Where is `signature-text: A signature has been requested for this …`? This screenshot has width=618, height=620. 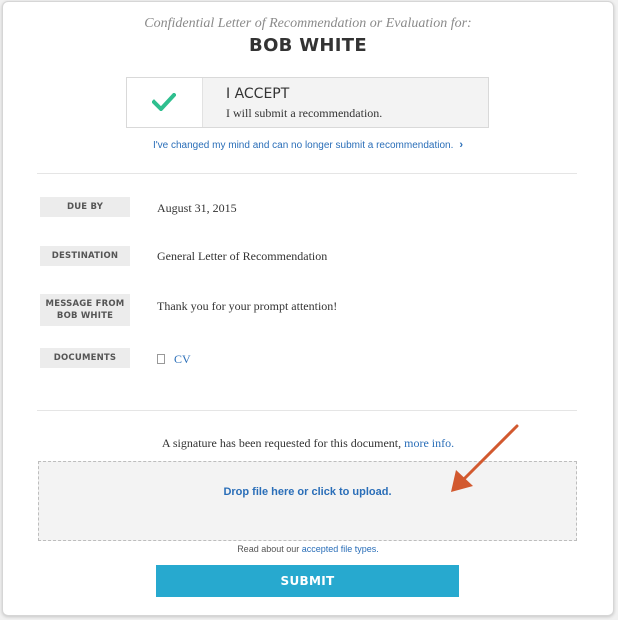
signature-text: A signature has been requested for this … is located at coordinates (281, 443).